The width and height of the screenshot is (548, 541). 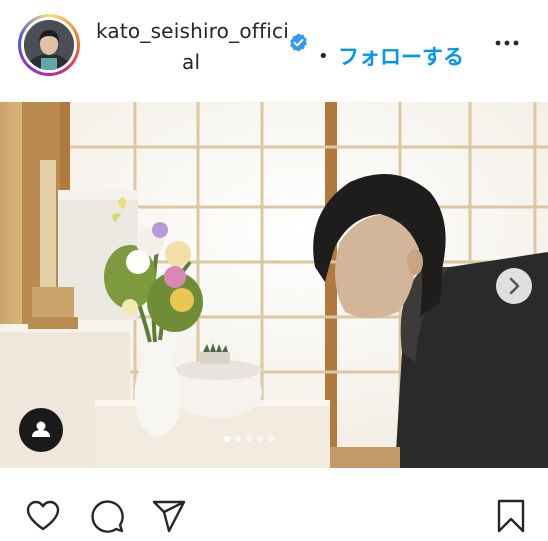 I want to click on verified-badge-icon, so click(x=298, y=42).